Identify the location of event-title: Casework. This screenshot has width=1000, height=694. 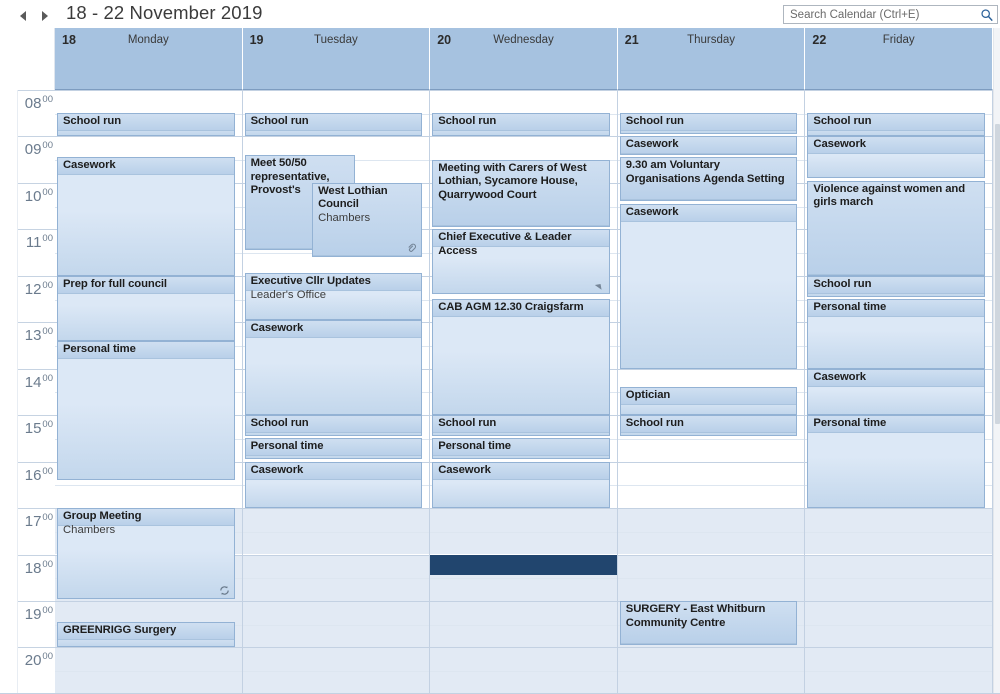
(277, 469).